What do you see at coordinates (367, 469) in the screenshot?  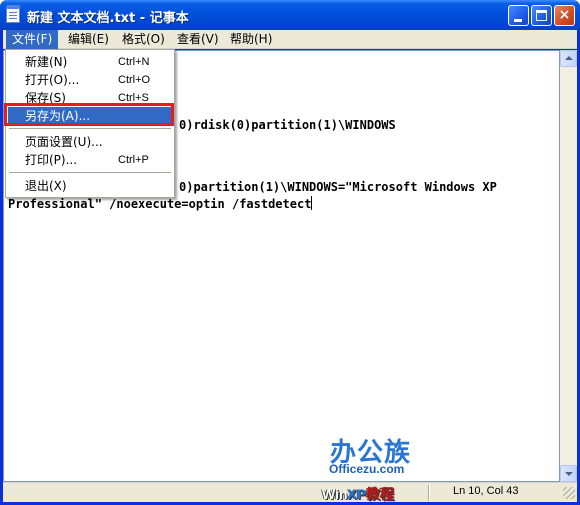 I see `watermark-site: Officezu.com` at bounding box center [367, 469].